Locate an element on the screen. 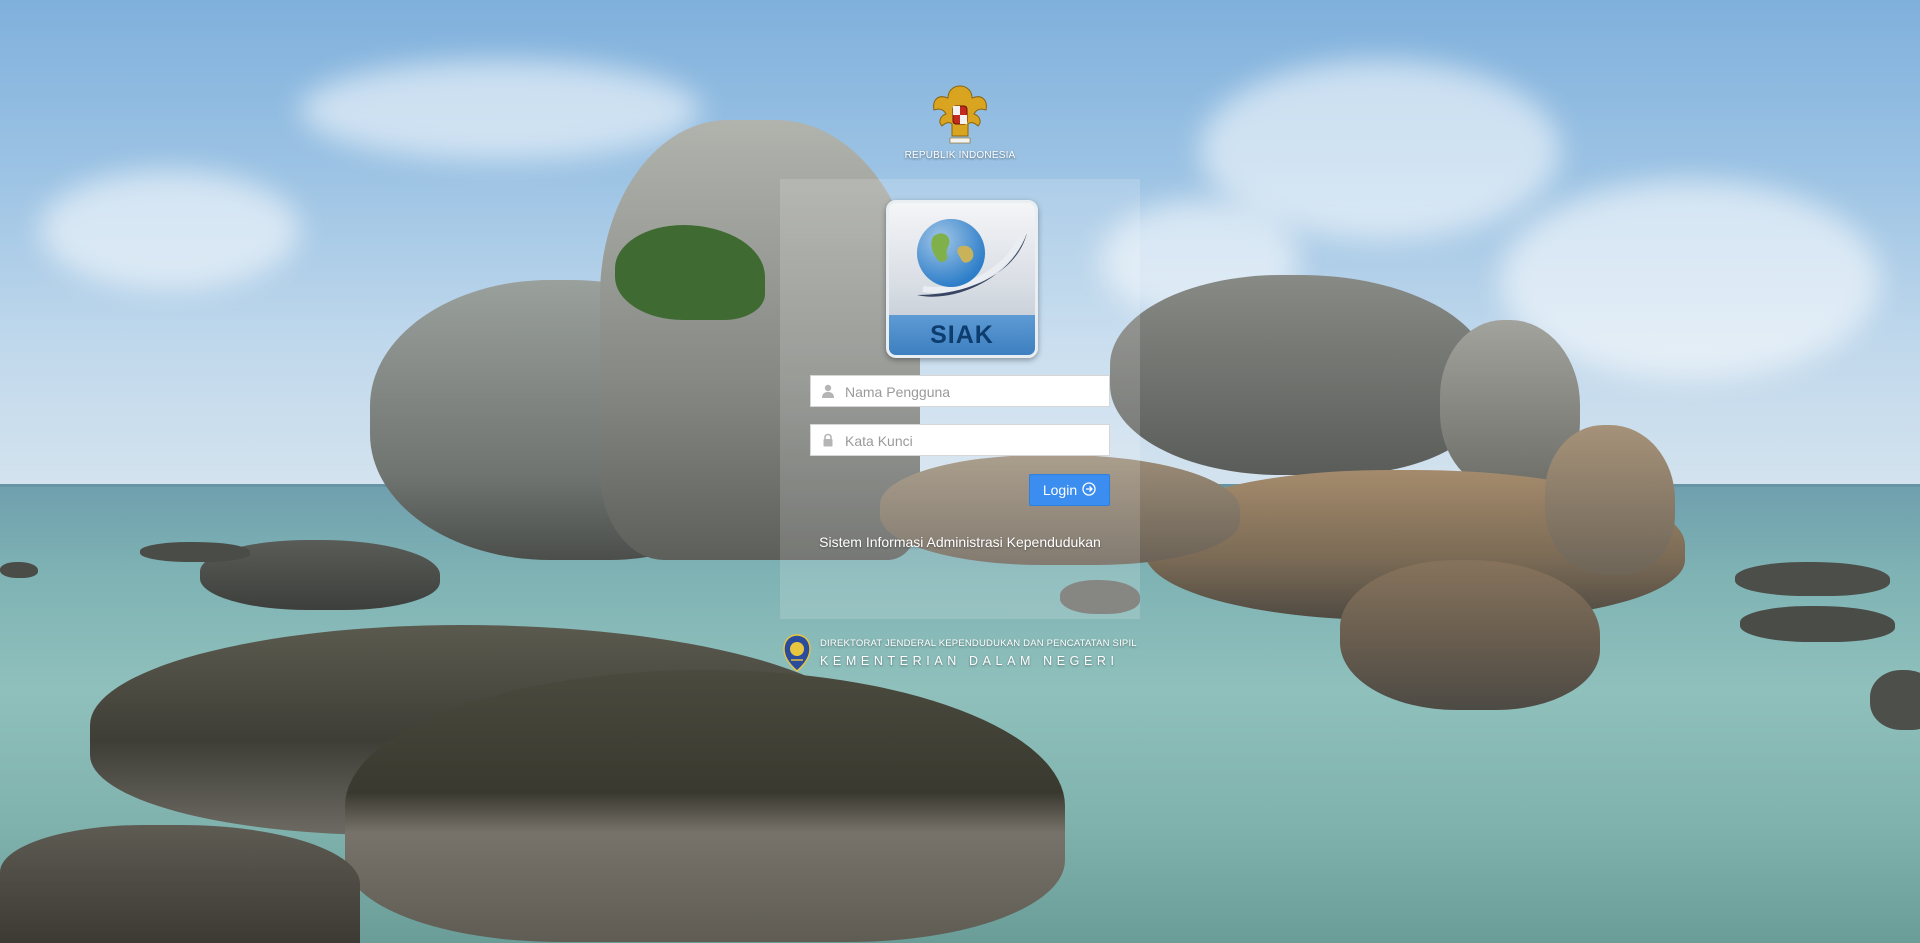 This screenshot has height=943, width=1920. user-icon is located at coordinates (828, 391).